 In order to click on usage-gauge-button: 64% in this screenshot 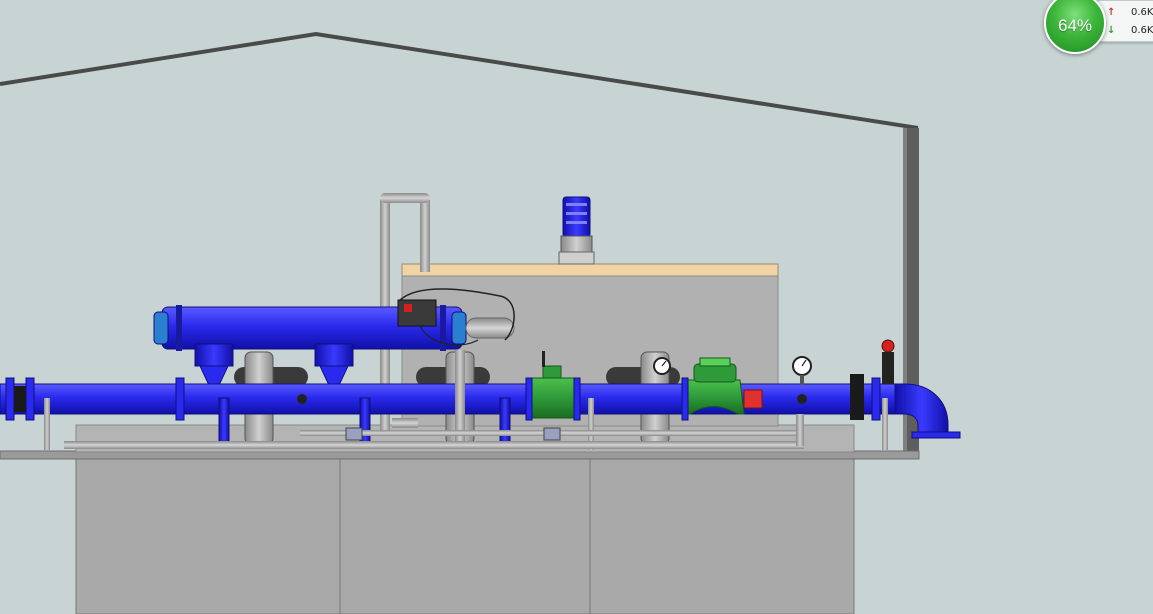, I will do `click(1075, 27)`.